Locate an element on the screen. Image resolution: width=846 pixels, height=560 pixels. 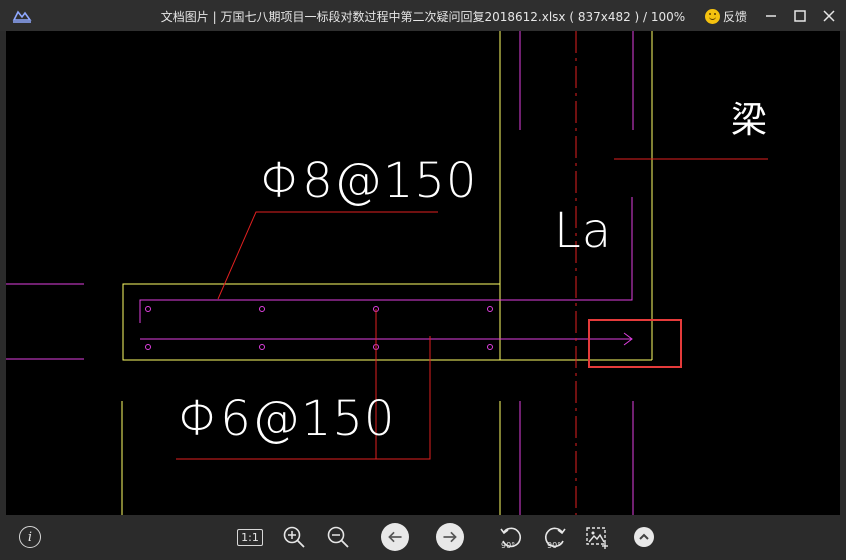
close-icon is located at coordinates (829, 16).